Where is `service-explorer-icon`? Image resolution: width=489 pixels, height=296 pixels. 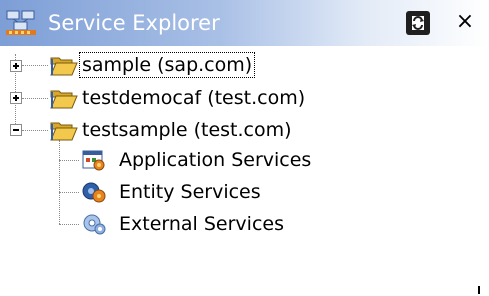
service-explorer-icon is located at coordinates (21, 23).